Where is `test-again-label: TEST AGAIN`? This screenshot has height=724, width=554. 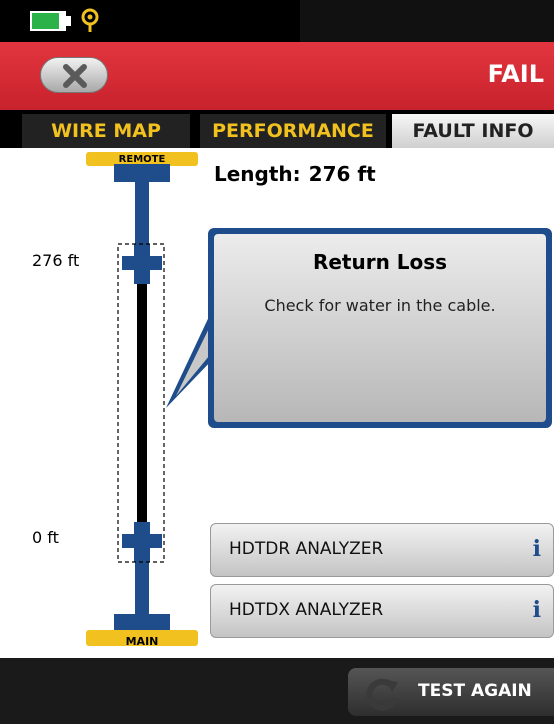
test-again-label: TEST AGAIN is located at coordinates (475, 691).